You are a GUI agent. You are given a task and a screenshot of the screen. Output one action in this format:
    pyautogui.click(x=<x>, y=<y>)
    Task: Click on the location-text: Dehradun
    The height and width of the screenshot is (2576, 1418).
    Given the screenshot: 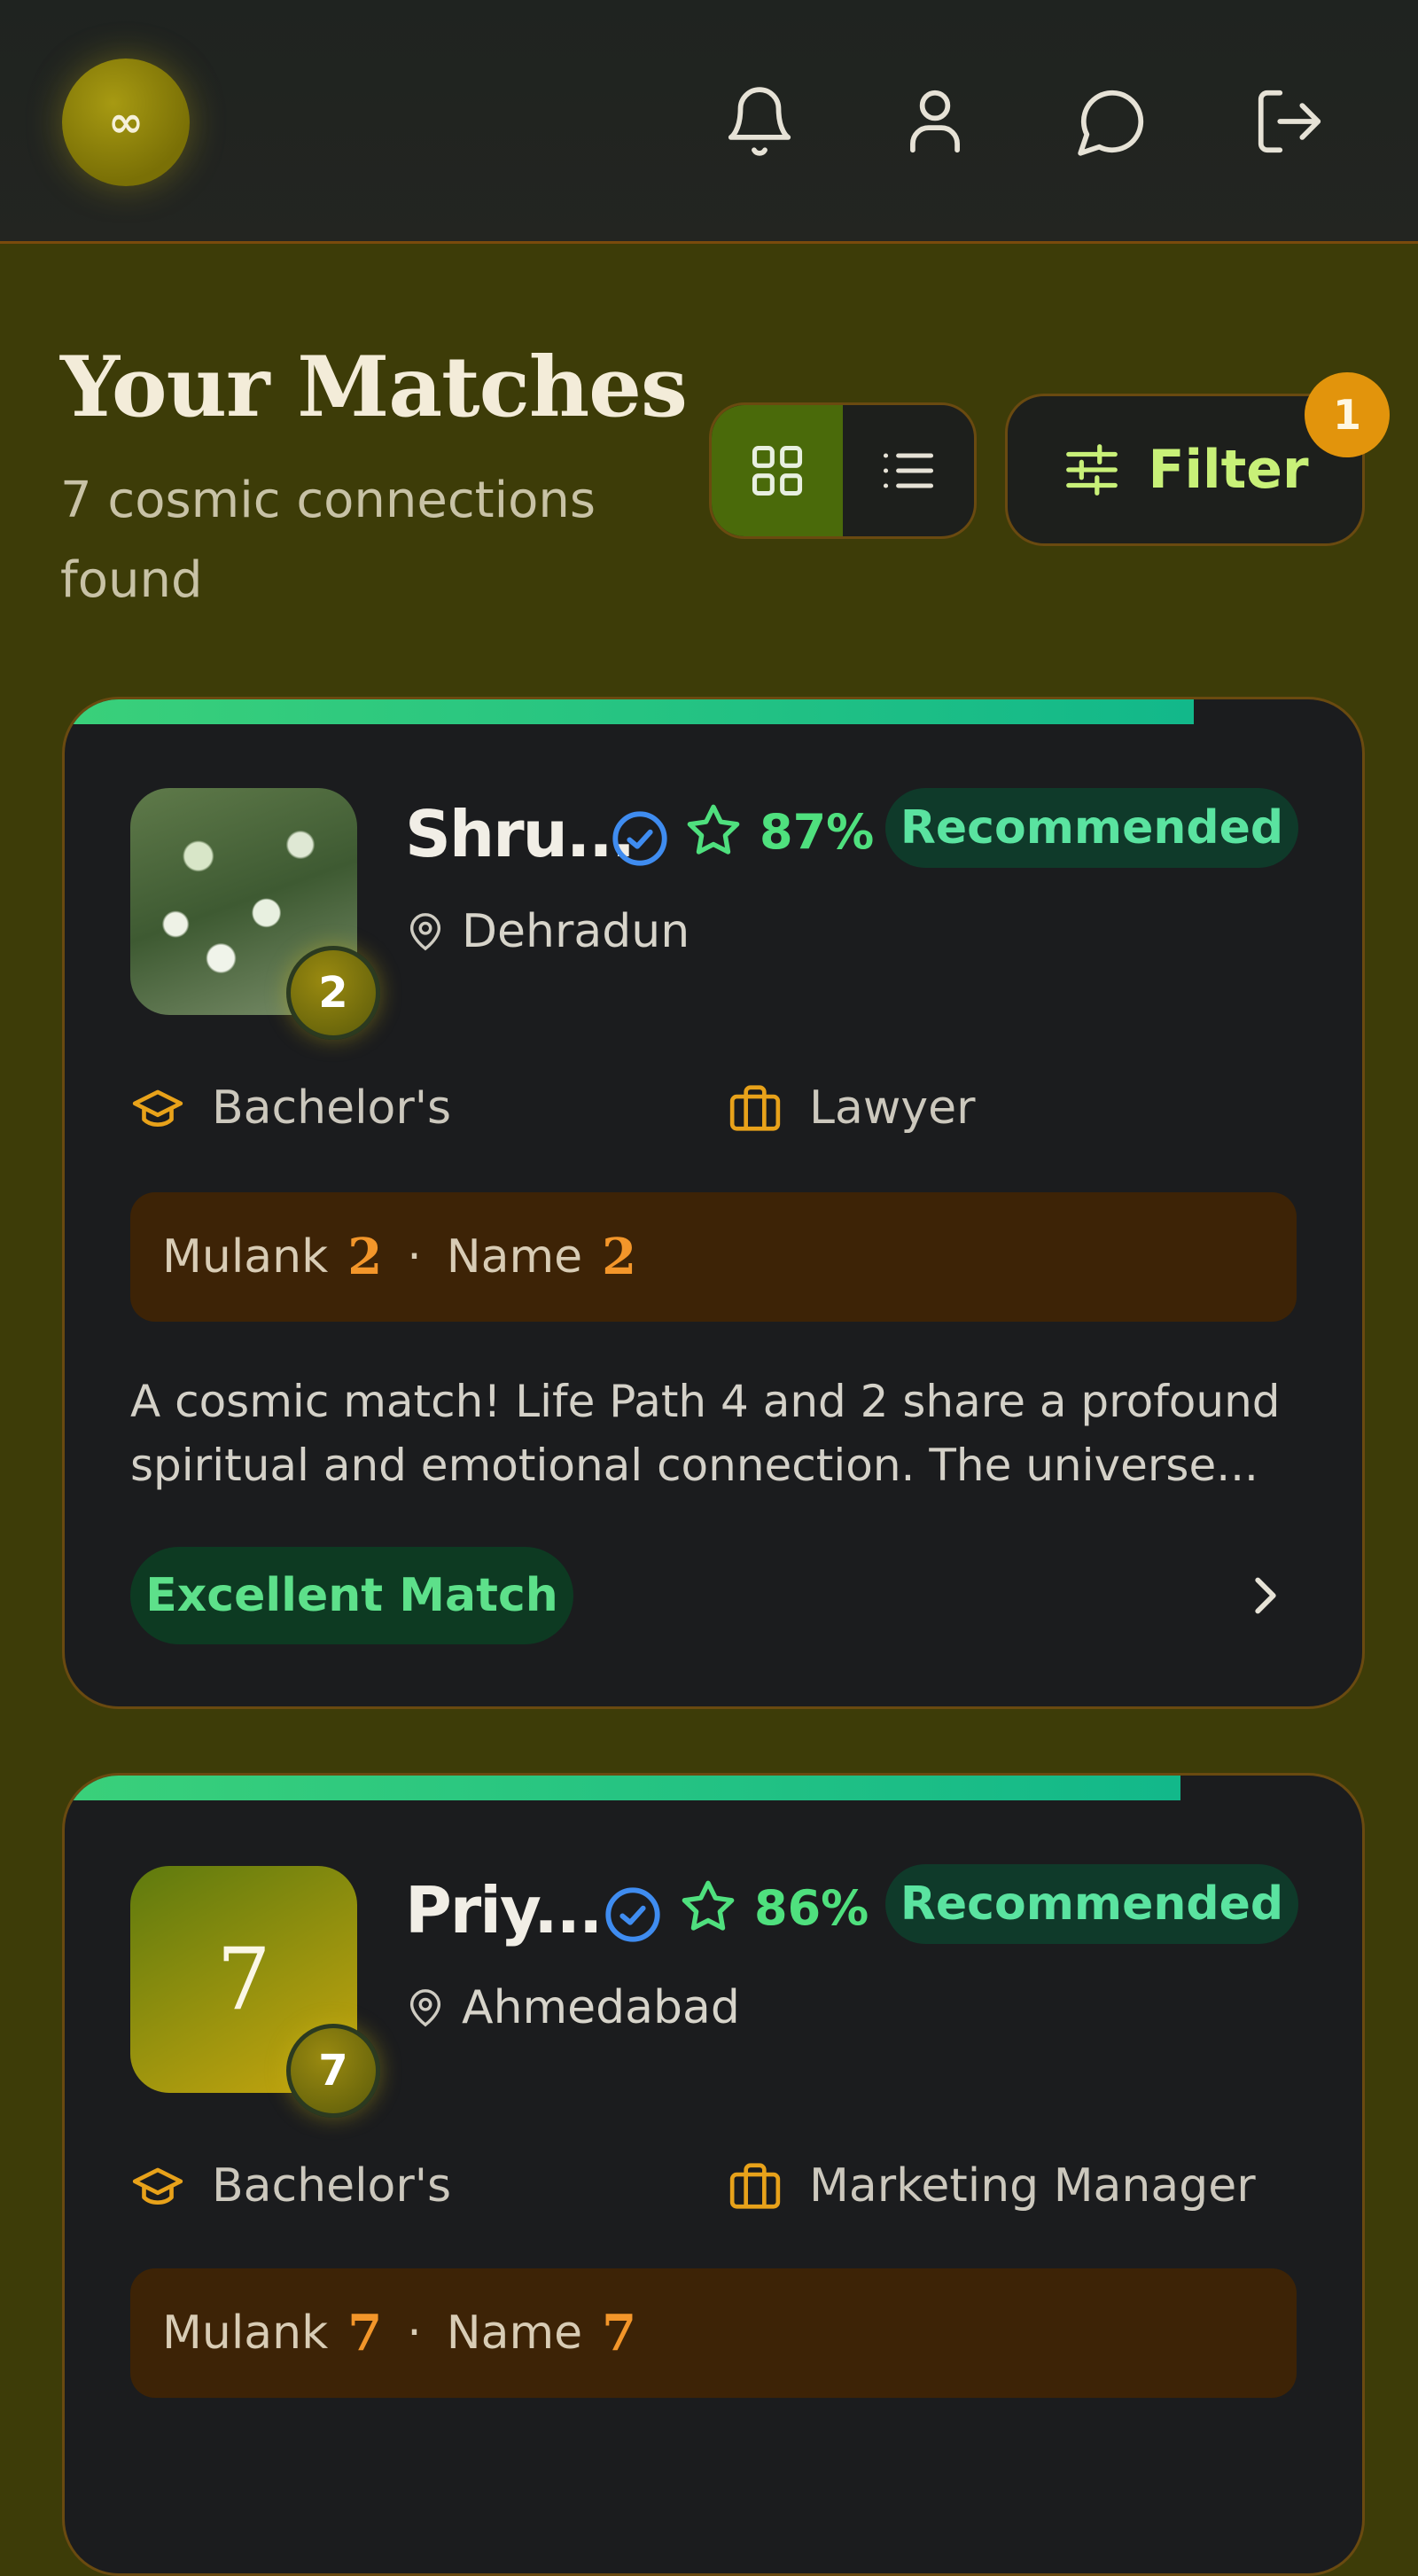 What is the action you would take?
    pyautogui.click(x=576, y=931)
    